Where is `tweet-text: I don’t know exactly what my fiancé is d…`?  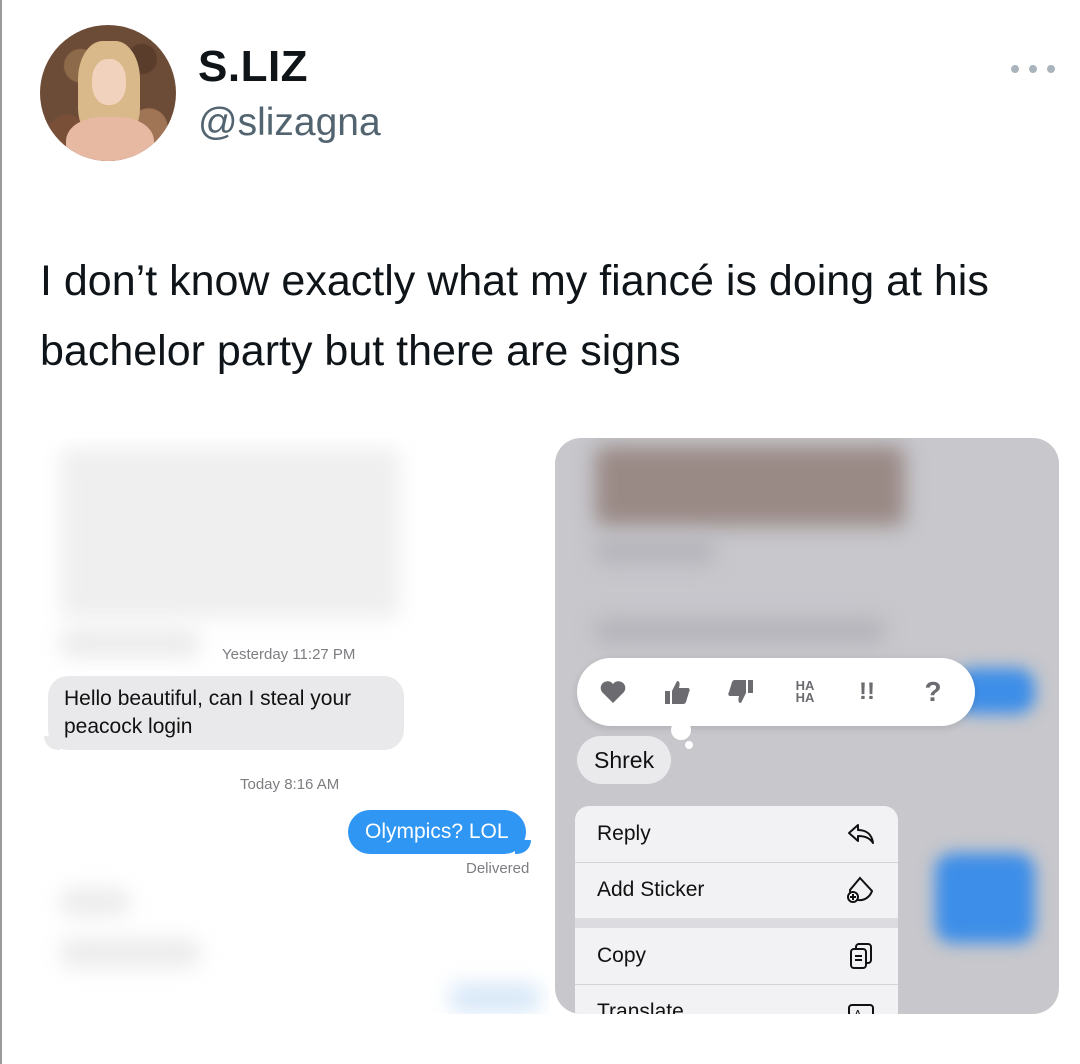 tweet-text: I don’t know exactly what my fiancé is d… is located at coordinates (514, 316).